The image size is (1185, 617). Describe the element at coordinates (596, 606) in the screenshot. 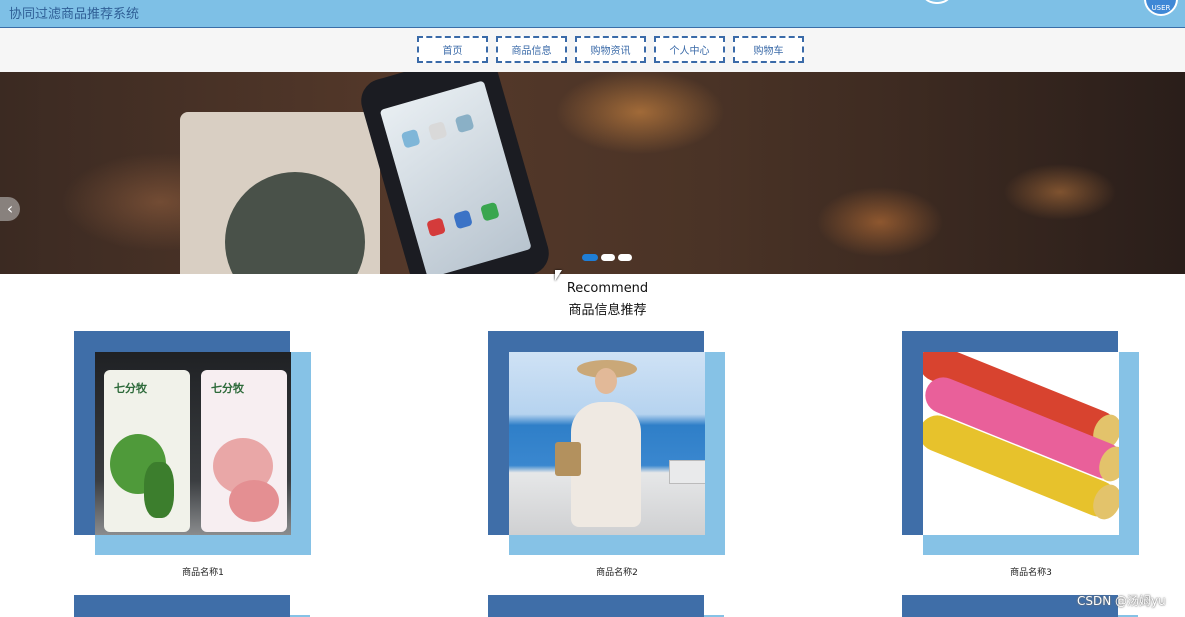

I see `product-card-5-partial` at that location.